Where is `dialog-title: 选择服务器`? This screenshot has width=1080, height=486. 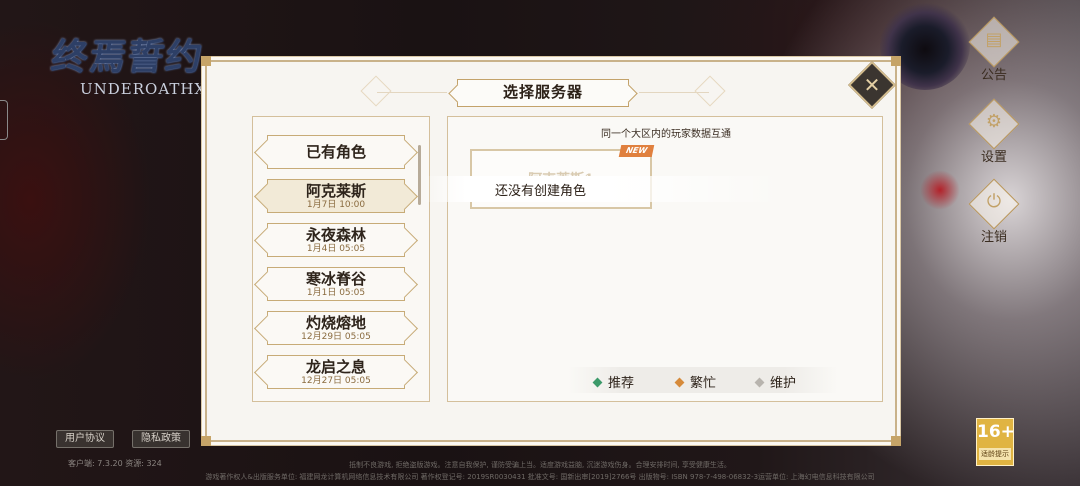 dialog-title: 选择服务器 is located at coordinates (542, 92).